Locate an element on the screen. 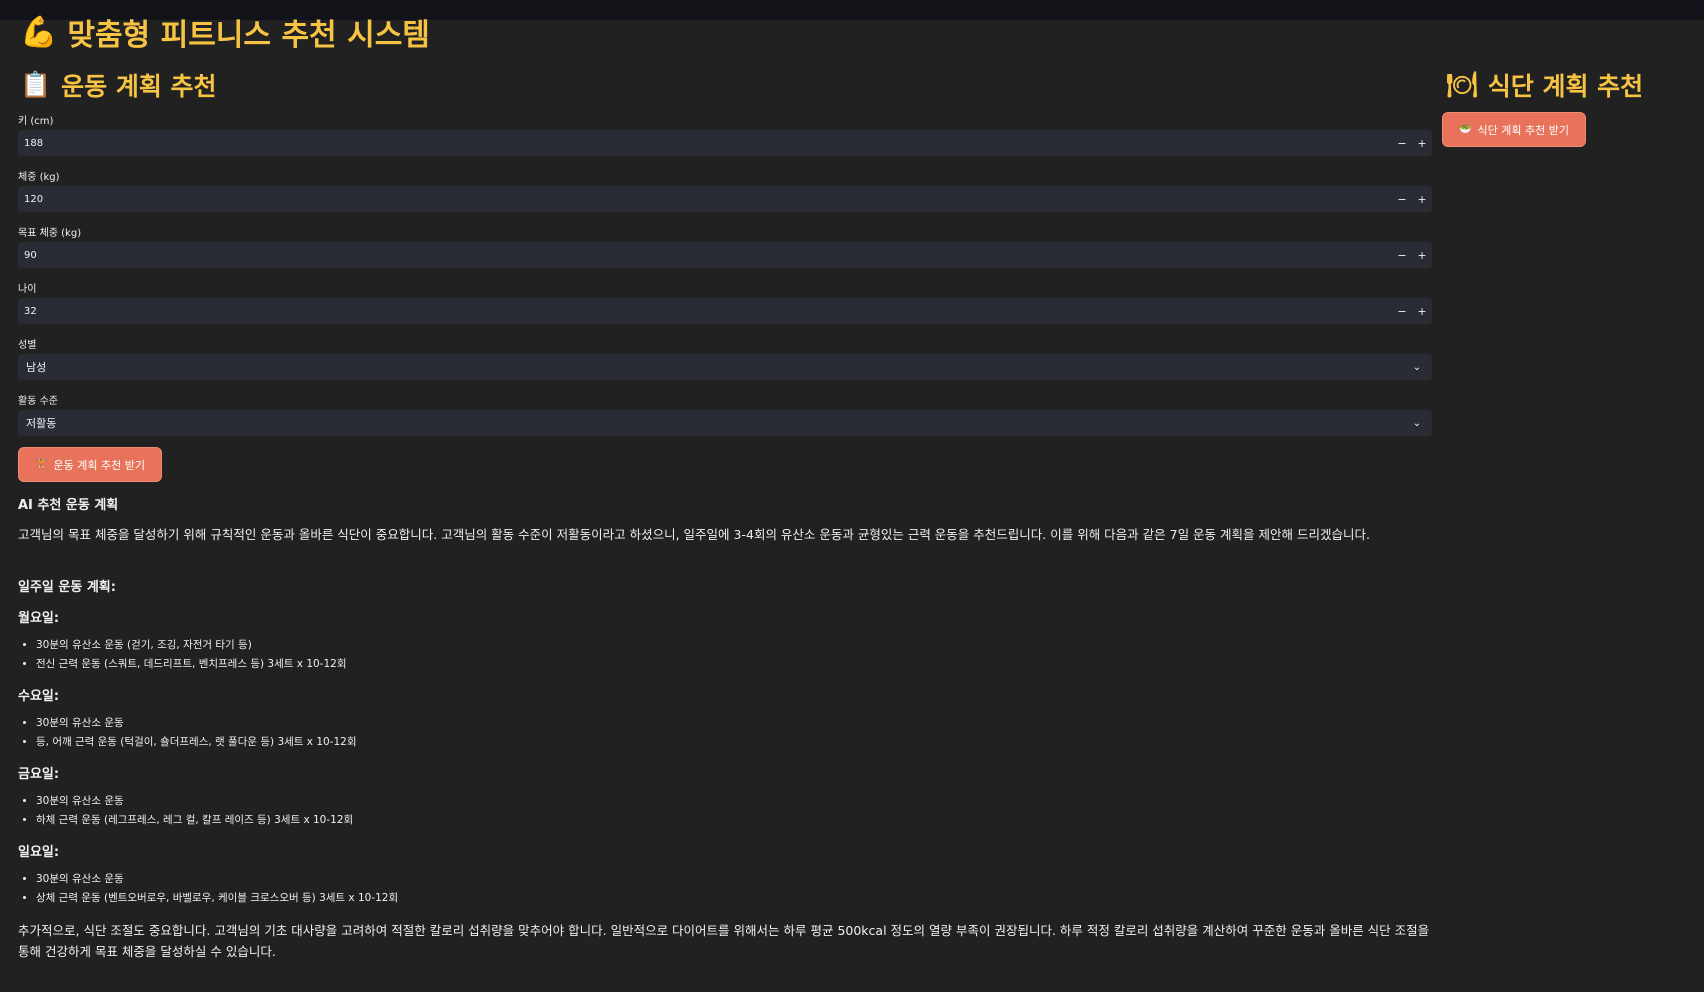  gender-selected-value: 남성 is located at coordinates (36, 367).